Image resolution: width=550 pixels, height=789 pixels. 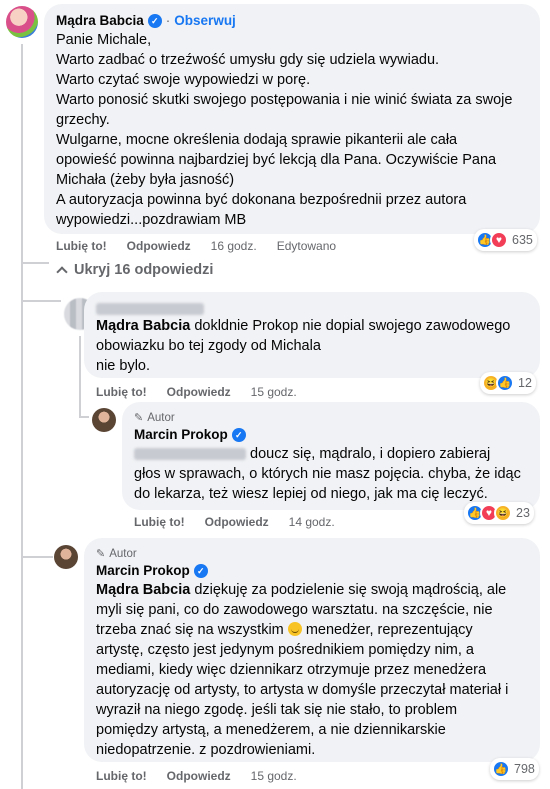 What do you see at coordinates (100, 21) in the screenshot?
I see `comment-author: Mądra Babcia` at bounding box center [100, 21].